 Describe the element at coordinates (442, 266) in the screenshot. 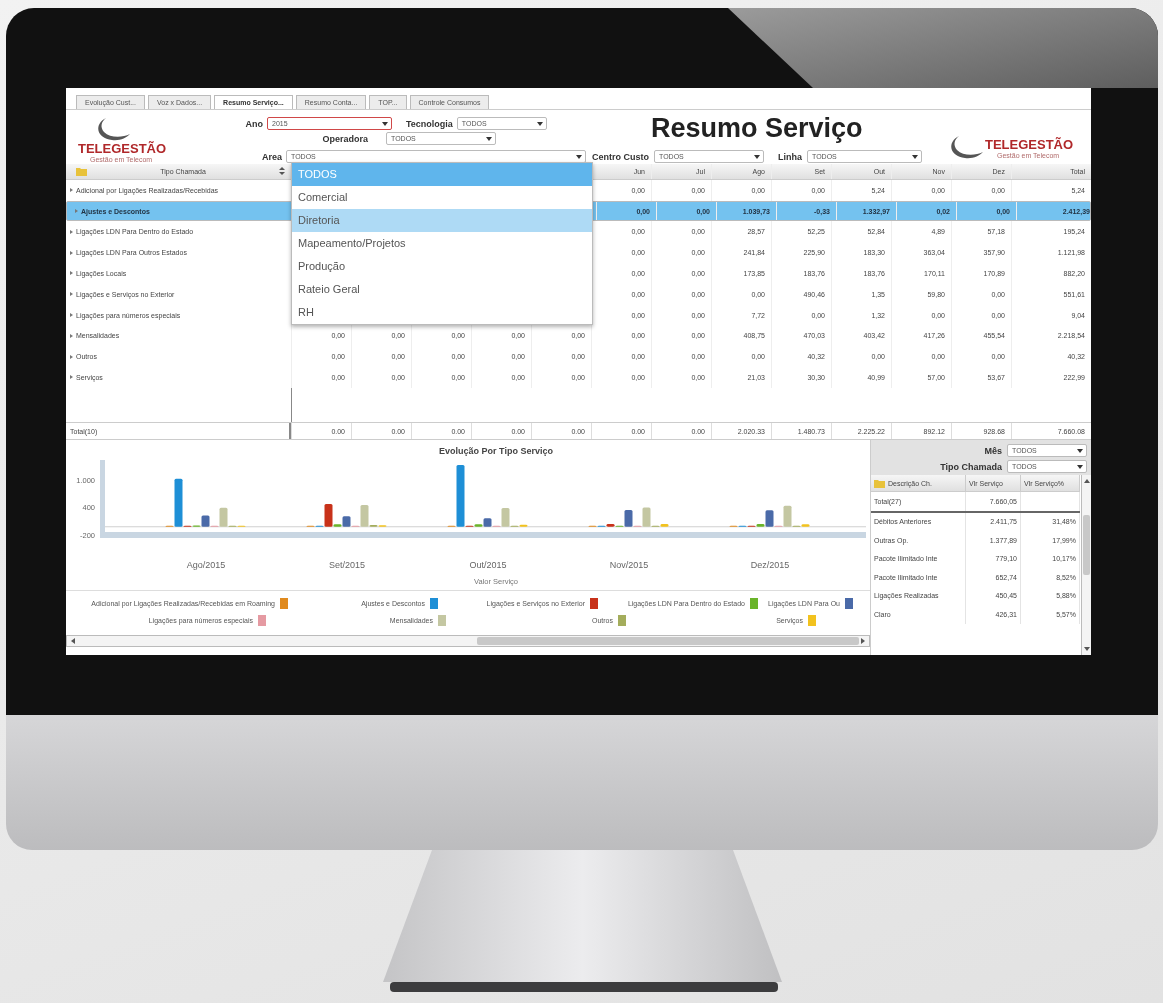

I see `dropdown-option: Produção` at that location.